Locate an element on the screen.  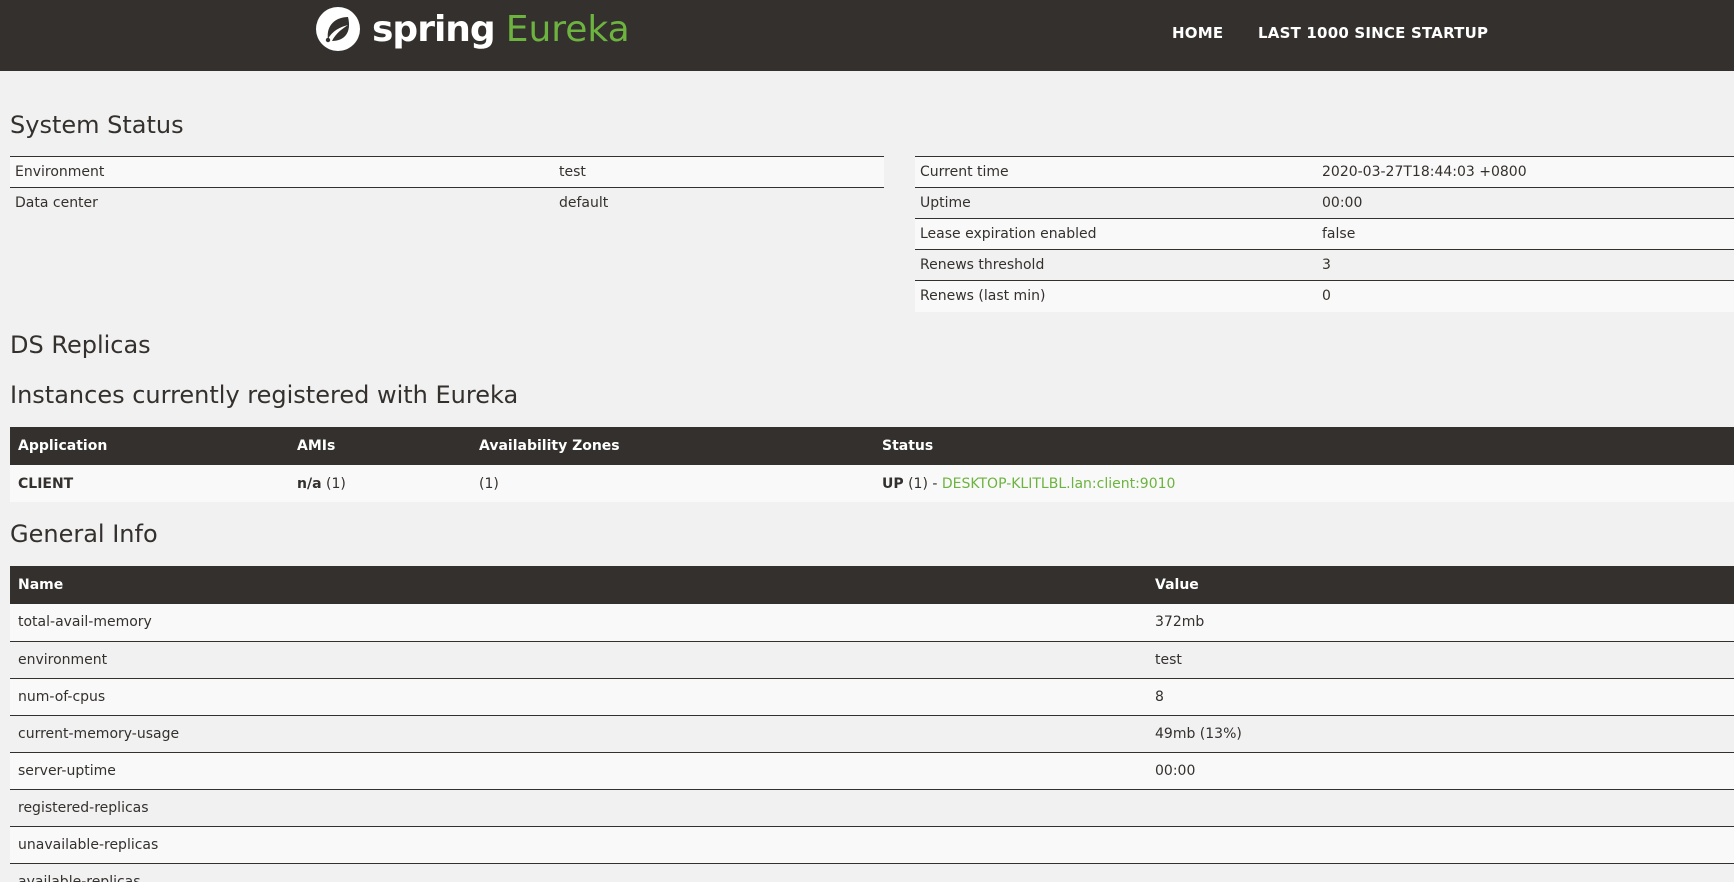
status-row: Renews (last min) 0 is located at coordinates (1324, 296).